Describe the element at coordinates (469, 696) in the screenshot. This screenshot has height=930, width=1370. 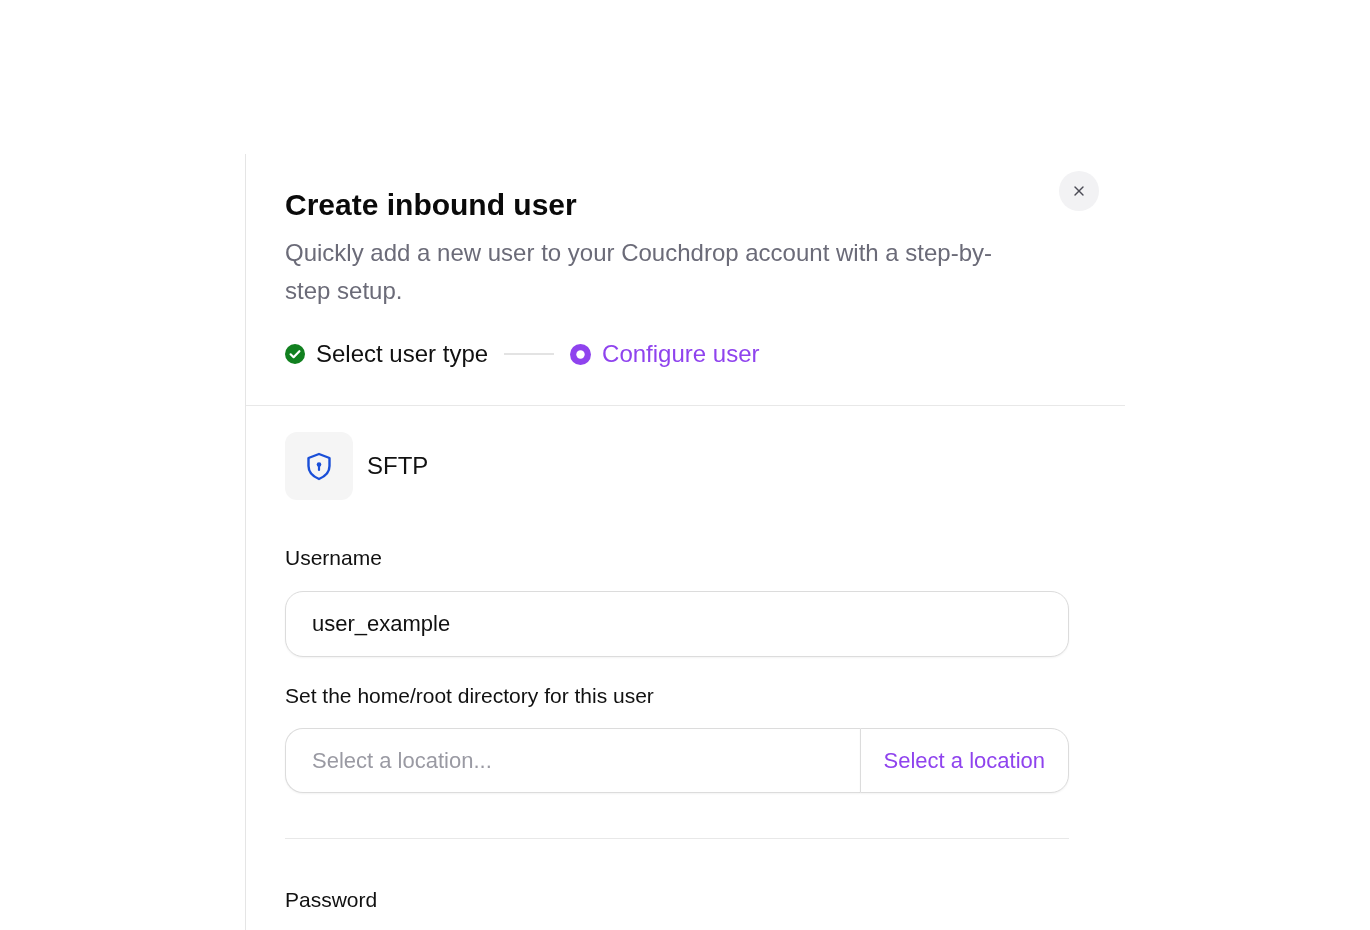
I see `field-label: Set the home/root directory for this user` at that location.